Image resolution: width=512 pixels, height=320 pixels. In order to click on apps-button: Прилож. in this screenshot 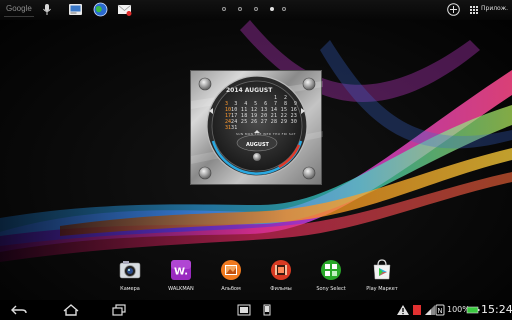, I will do `click(490, 10)`.